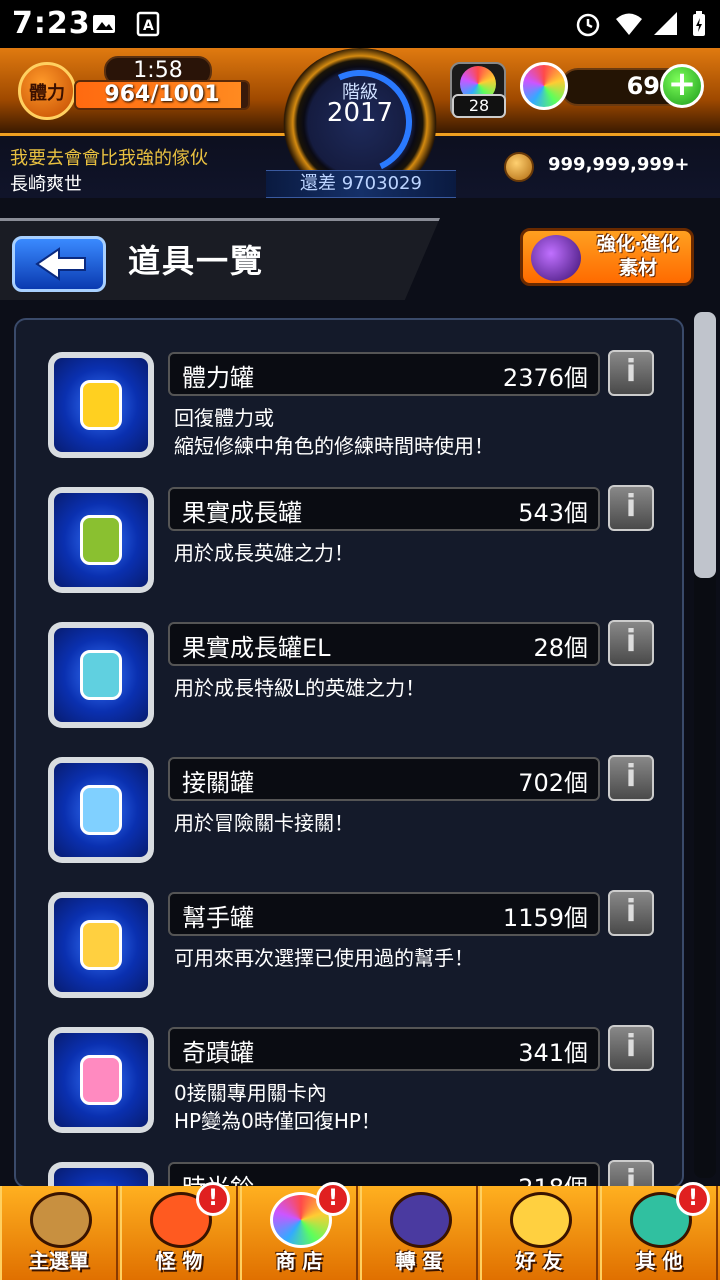 The width and height of the screenshot is (720, 1280). What do you see at coordinates (101, 675) in the screenshot?
I see `fruit-bottle-el-icon` at bounding box center [101, 675].